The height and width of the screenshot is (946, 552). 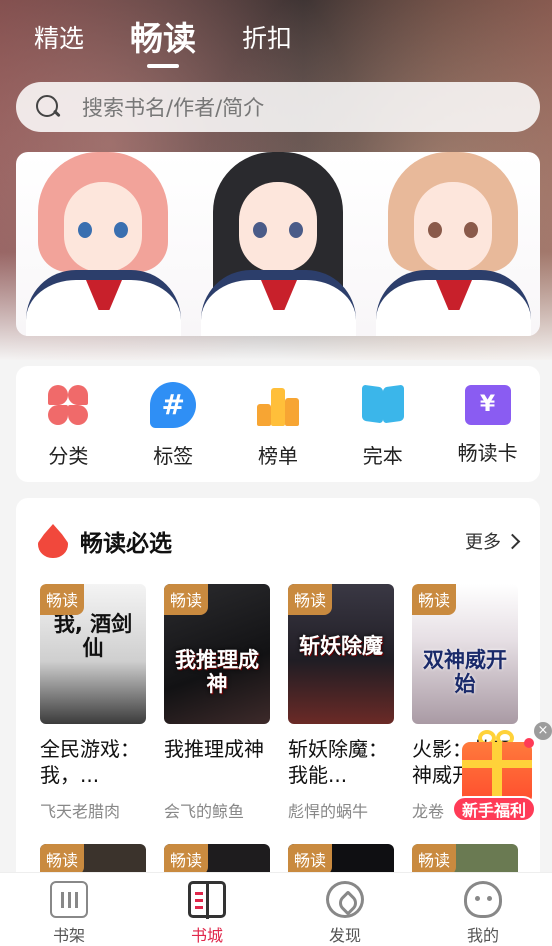 I want to click on bottom-navigation: 书架 书城 发现 我的, so click(x=276, y=909).